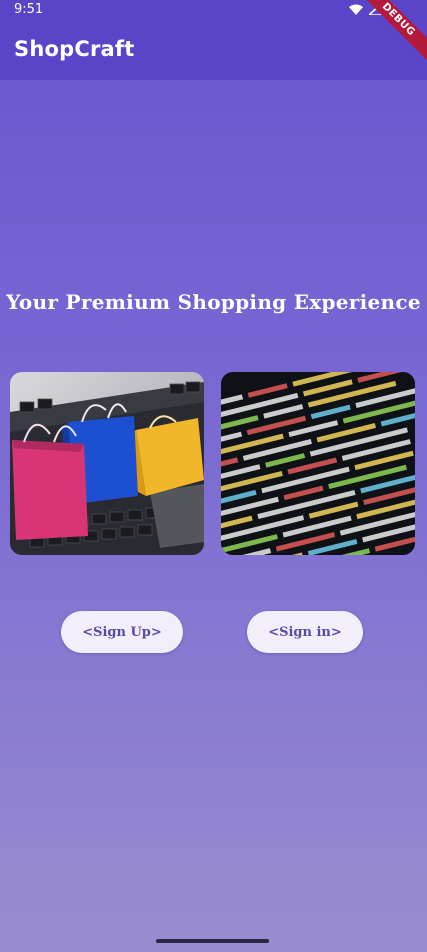 The height and width of the screenshot is (952, 427). I want to click on shopping-bags-on-laptop-image, so click(107, 463).